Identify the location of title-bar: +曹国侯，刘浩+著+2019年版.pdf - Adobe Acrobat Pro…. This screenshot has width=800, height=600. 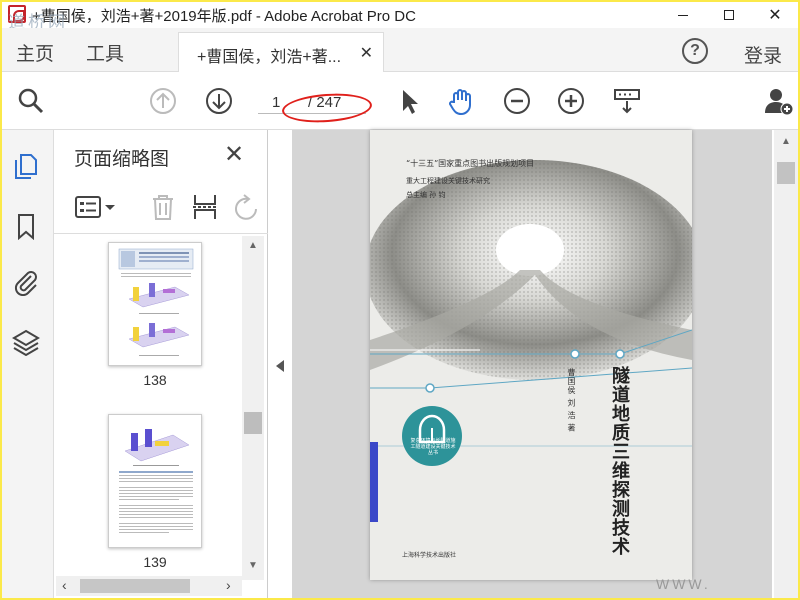
(400, 17).